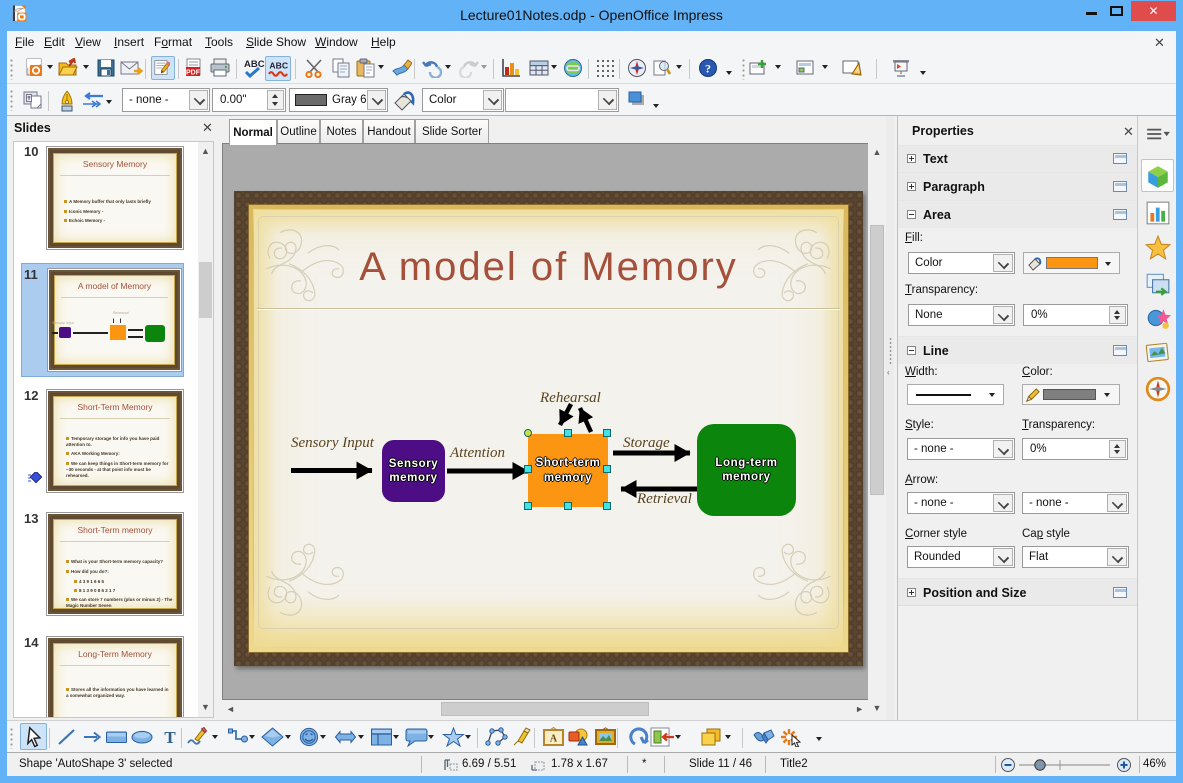  Describe the element at coordinates (170, 737) in the screenshot. I see `svg-text: T` at that location.